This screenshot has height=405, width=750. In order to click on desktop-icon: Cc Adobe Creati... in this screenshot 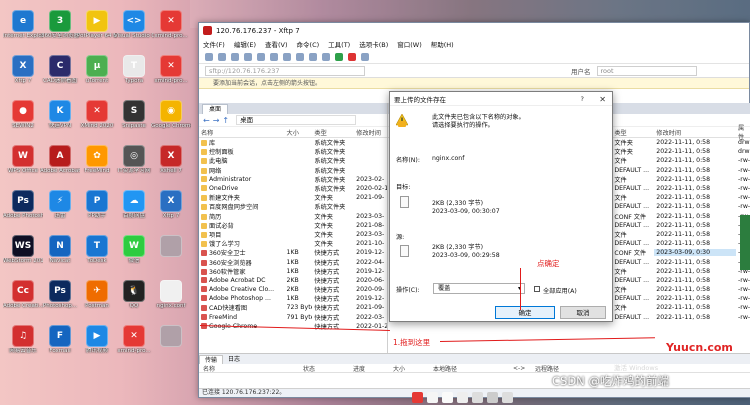, I will do `click(23, 301)`.